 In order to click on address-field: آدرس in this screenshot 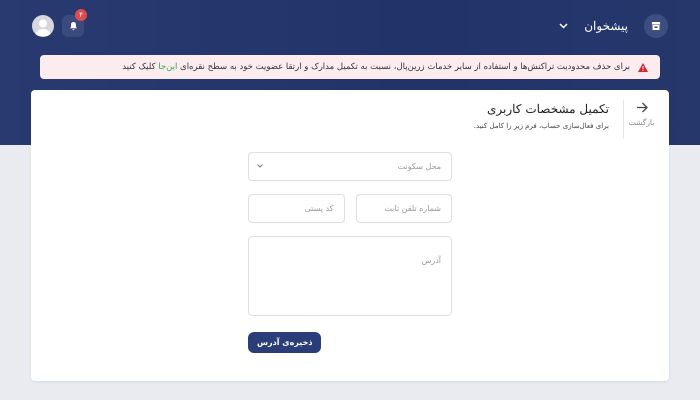, I will do `click(350, 276)`.